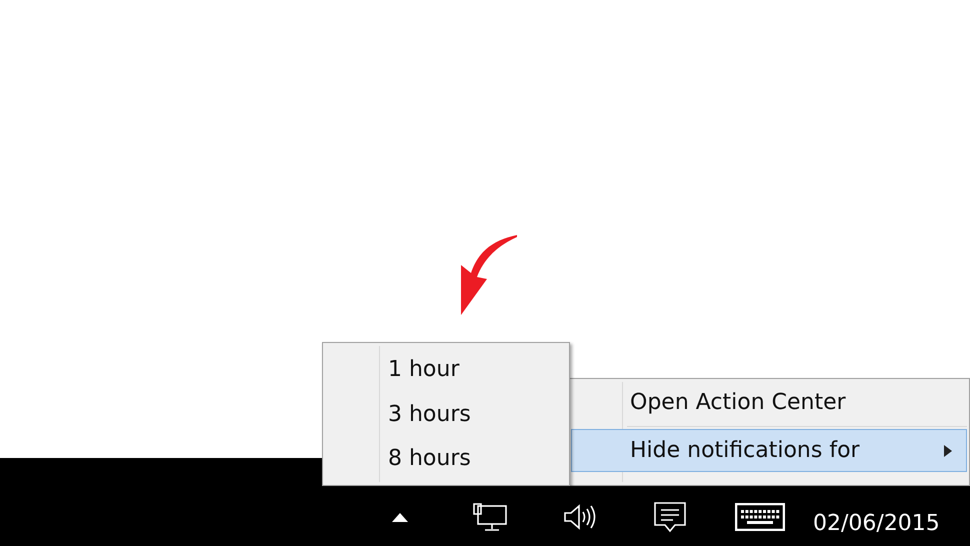  Describe the element at coordinates (760, 517) in the screenshot. I see `keyboard-icon` at that location.